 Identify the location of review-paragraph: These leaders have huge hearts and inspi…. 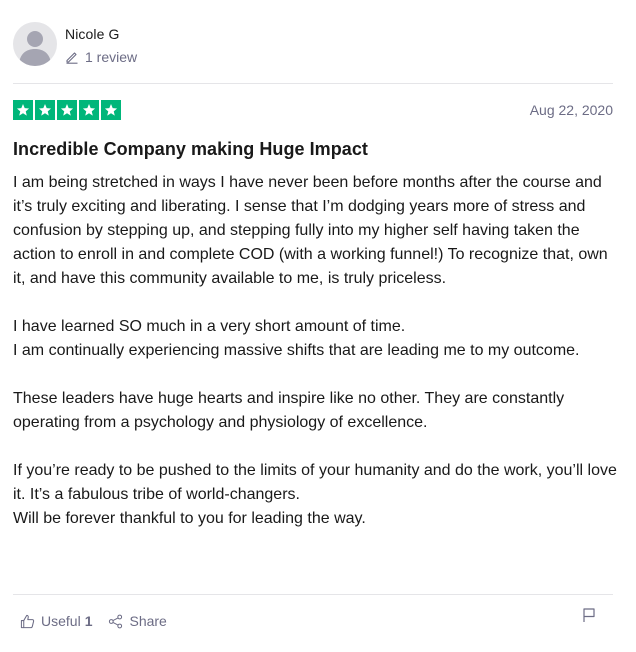
(289, 410).